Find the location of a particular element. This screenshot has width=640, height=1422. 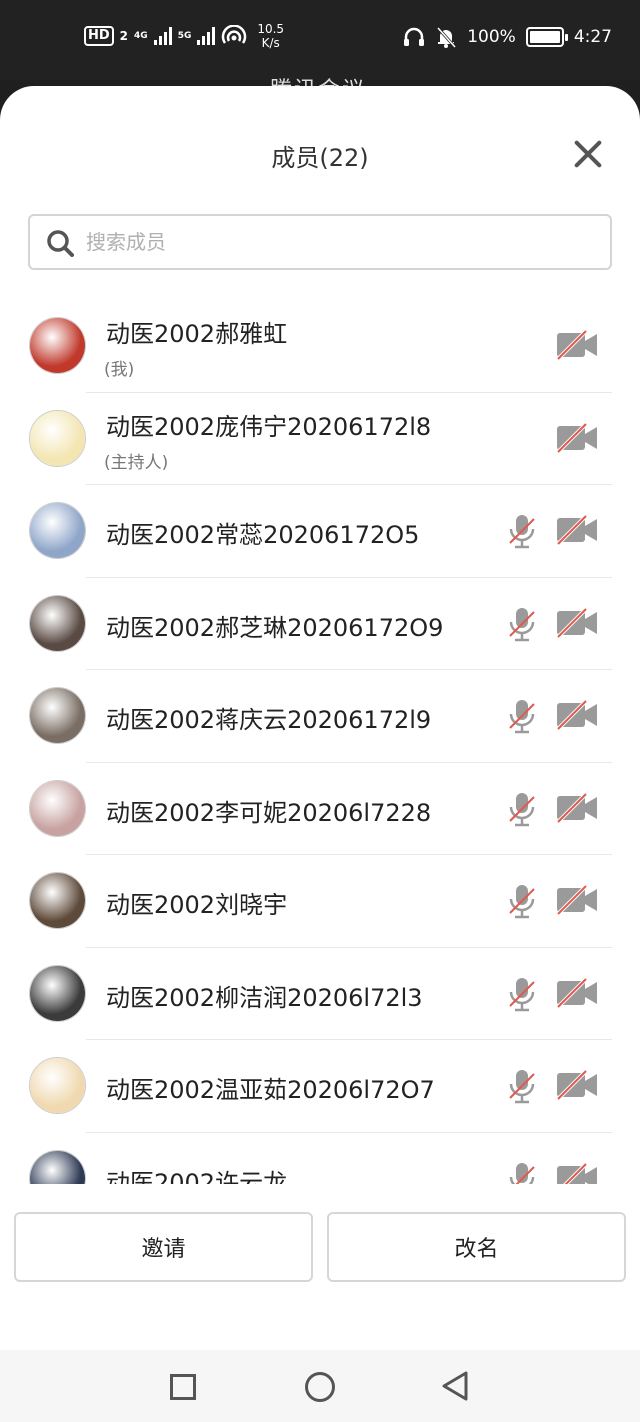

home-icon is located at coordinates (320, 1387).